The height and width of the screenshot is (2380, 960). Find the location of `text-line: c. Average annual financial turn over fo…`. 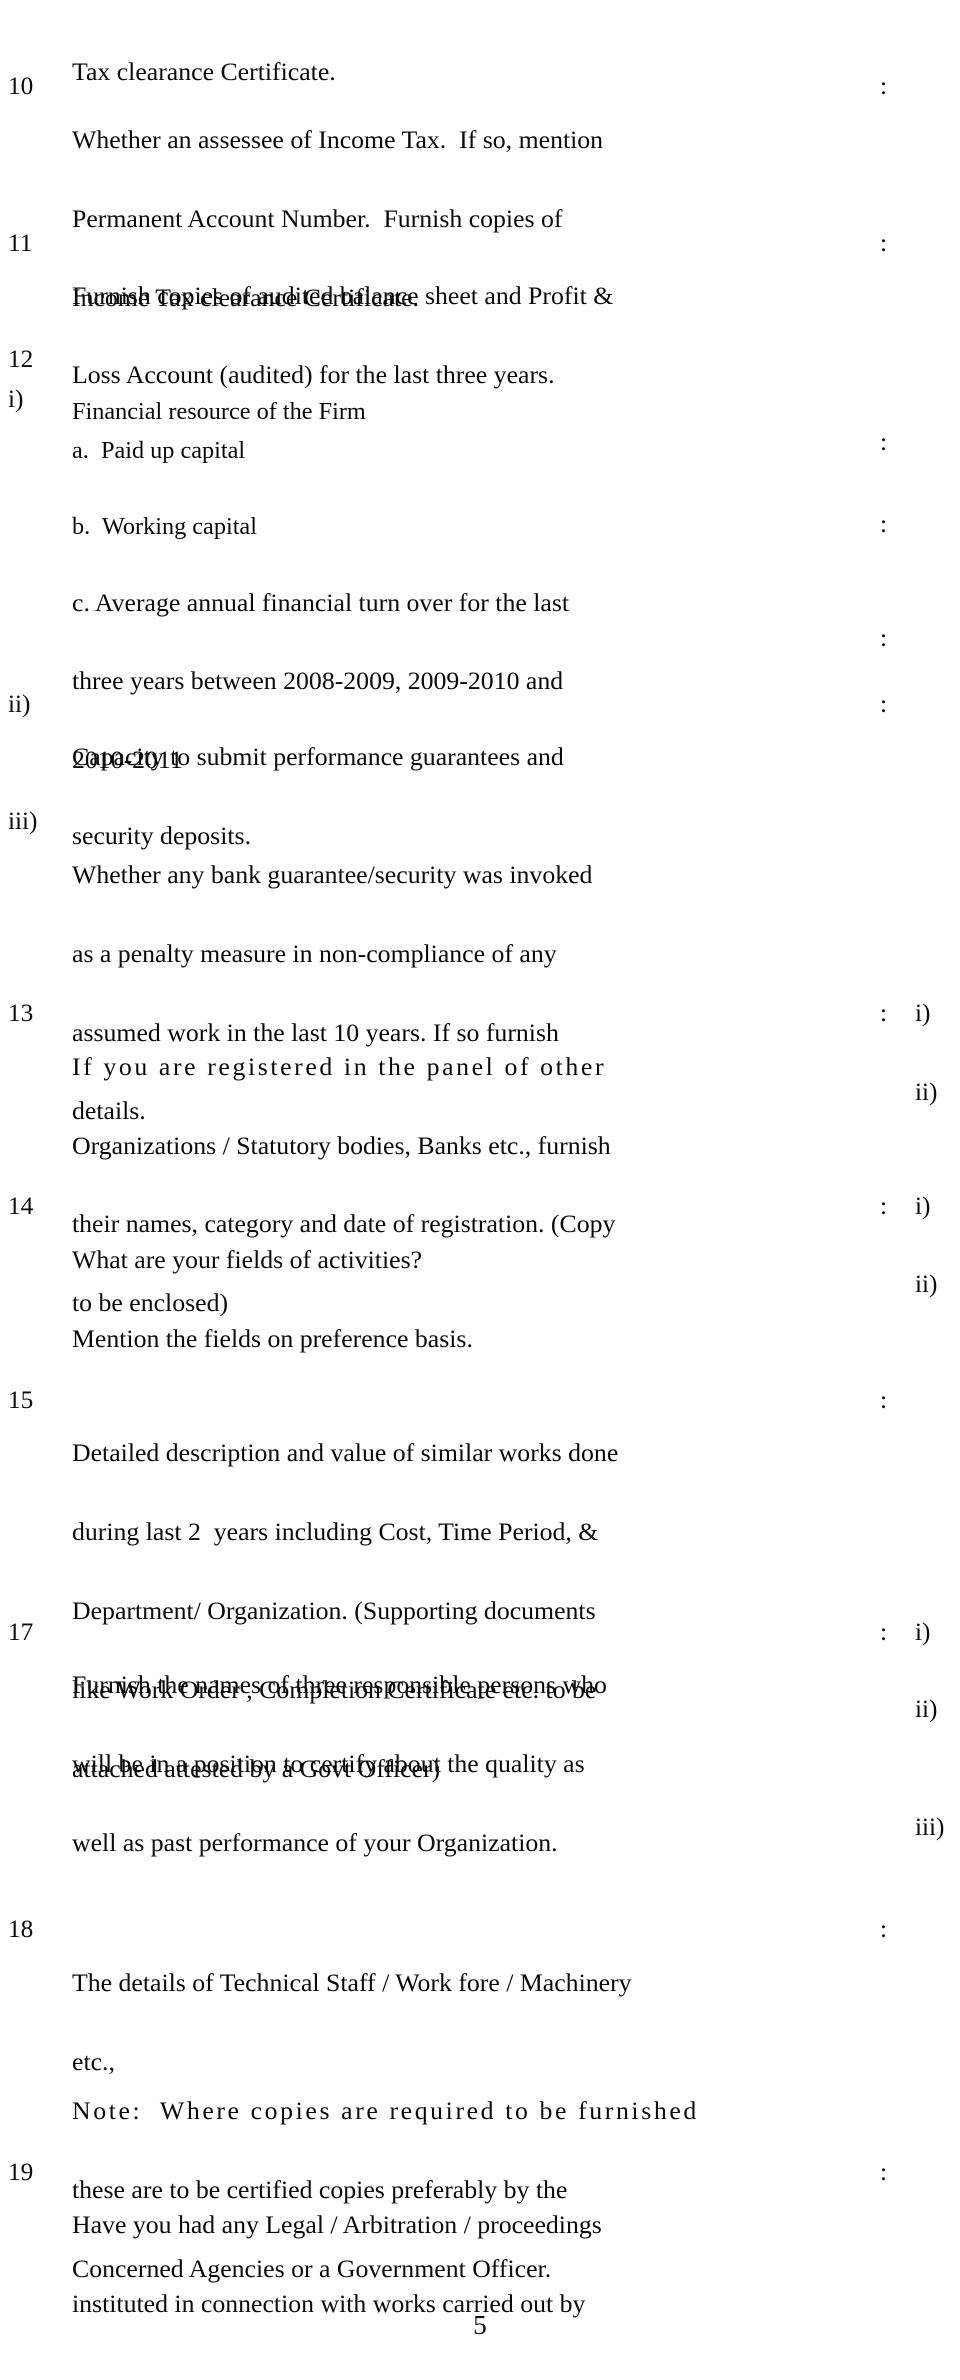

text-line: c. Average annual financial turn over fo… is located at coordinates (321, 602).